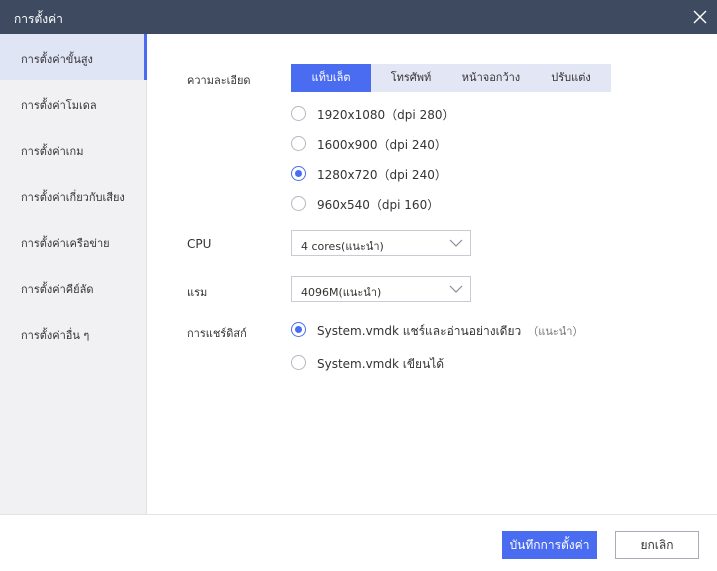 The width and height of the screenshot is (717, 571). I want to click on disk-share-label: การแชร์ดิสก์, so click(217, 333).